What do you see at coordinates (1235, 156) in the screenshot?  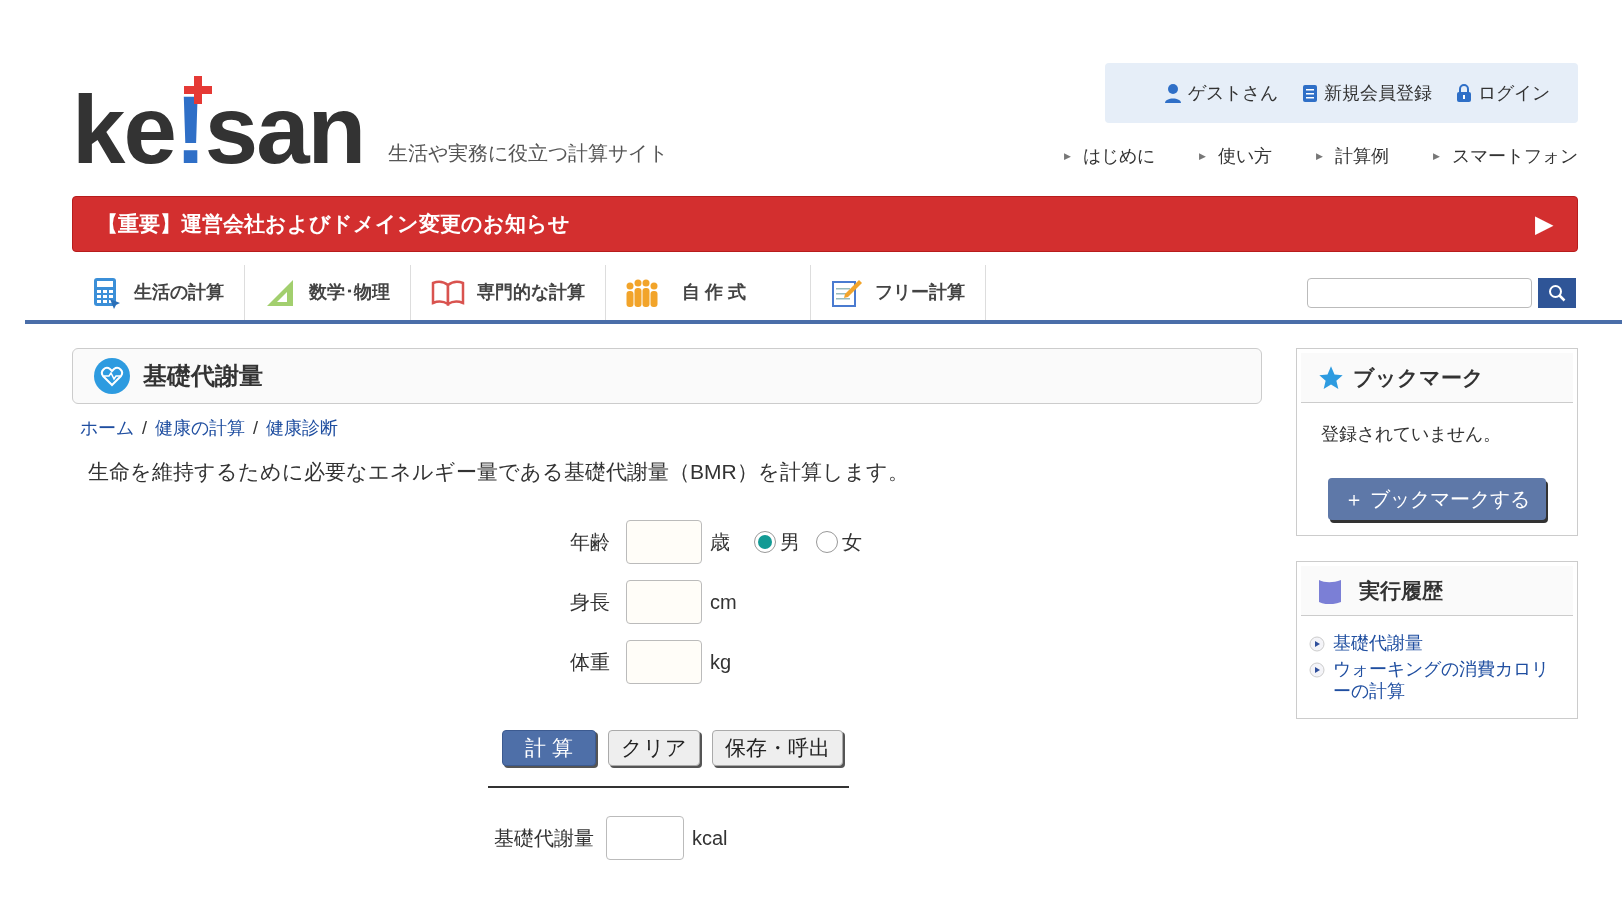 I see `guide-link: ▶ 使い方` at bounding box center [1235, 156].